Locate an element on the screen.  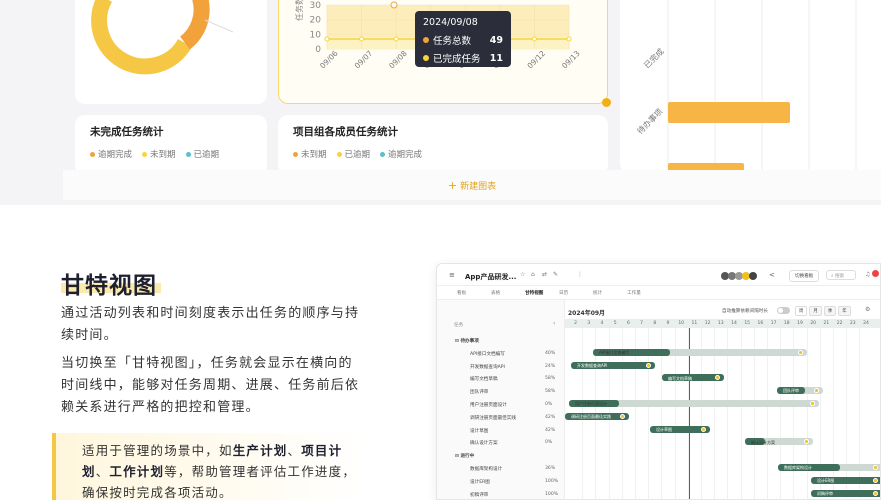
chart-tooltip: 2024/09/08 任务总数 49 已完成任务 11 is located at coordinates (463, 39).